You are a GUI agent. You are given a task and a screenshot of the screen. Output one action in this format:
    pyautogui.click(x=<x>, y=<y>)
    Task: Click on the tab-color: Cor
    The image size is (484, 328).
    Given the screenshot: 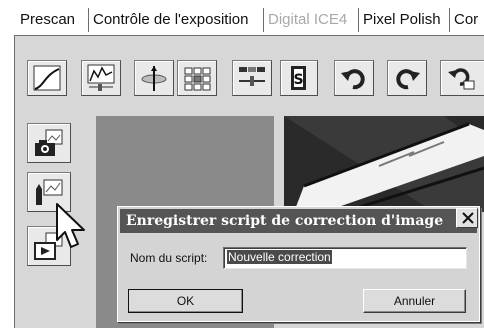 What is the action you would take?
    pyautogui.click(x=469, y=20)
    